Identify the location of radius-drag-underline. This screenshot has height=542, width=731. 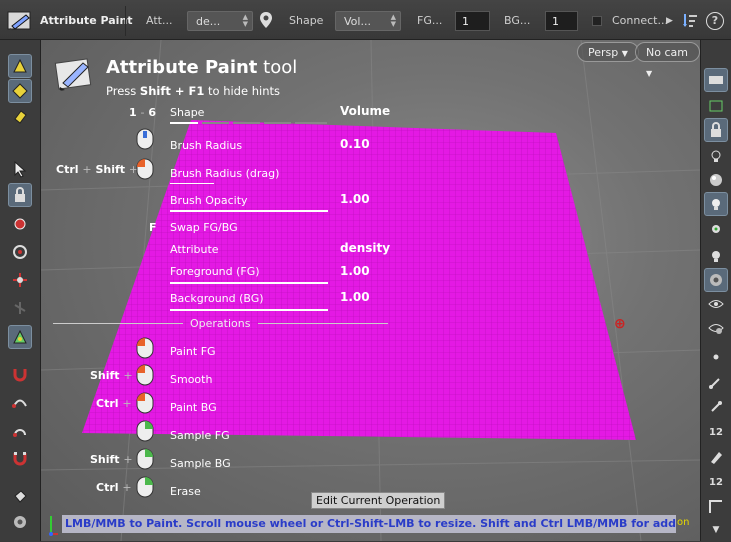
(192, 183).